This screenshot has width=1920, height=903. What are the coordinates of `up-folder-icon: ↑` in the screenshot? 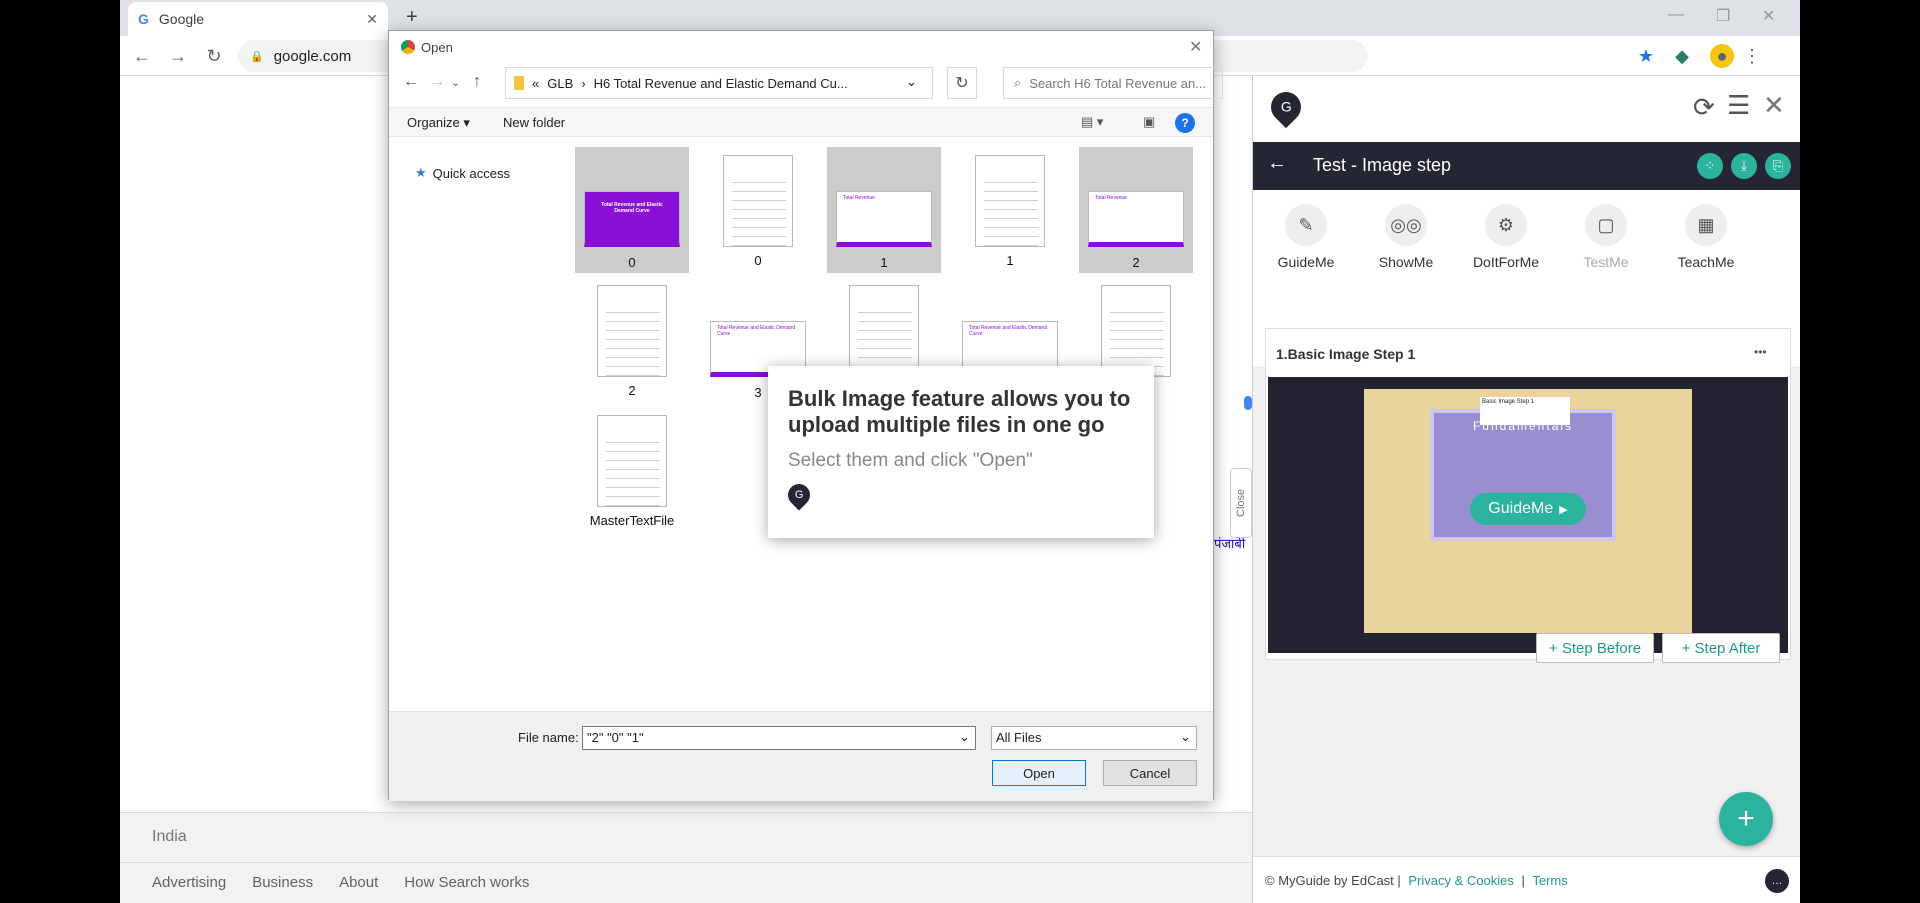 It's located at (477, 82).